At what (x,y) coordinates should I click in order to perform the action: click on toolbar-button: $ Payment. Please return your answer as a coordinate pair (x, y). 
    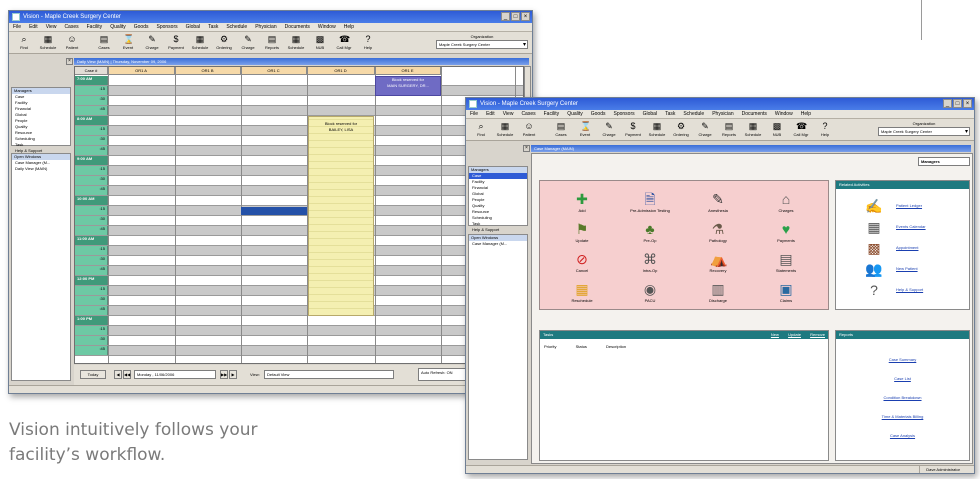
    Looking at the image, I should click on (633, 130).